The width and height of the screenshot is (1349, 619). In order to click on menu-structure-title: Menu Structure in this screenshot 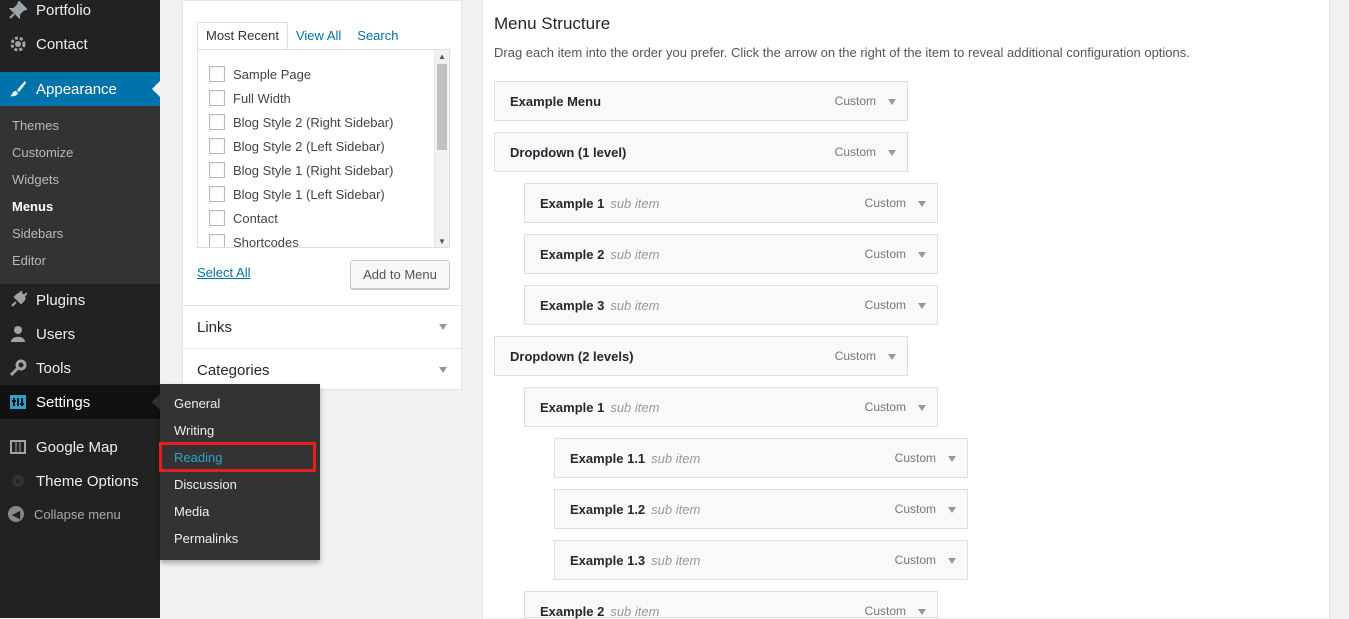, I will do `click(552, 23)`.